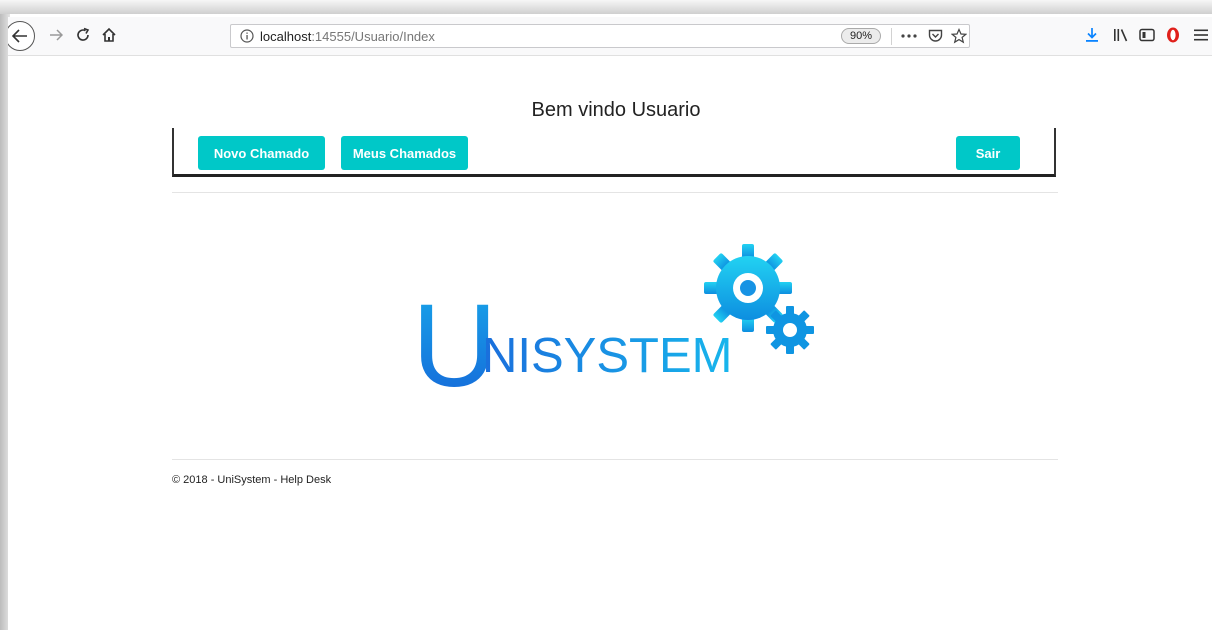 The height and width of the screenshot is (630, 1212). I want to click on download-icon, so click(1092, 35).